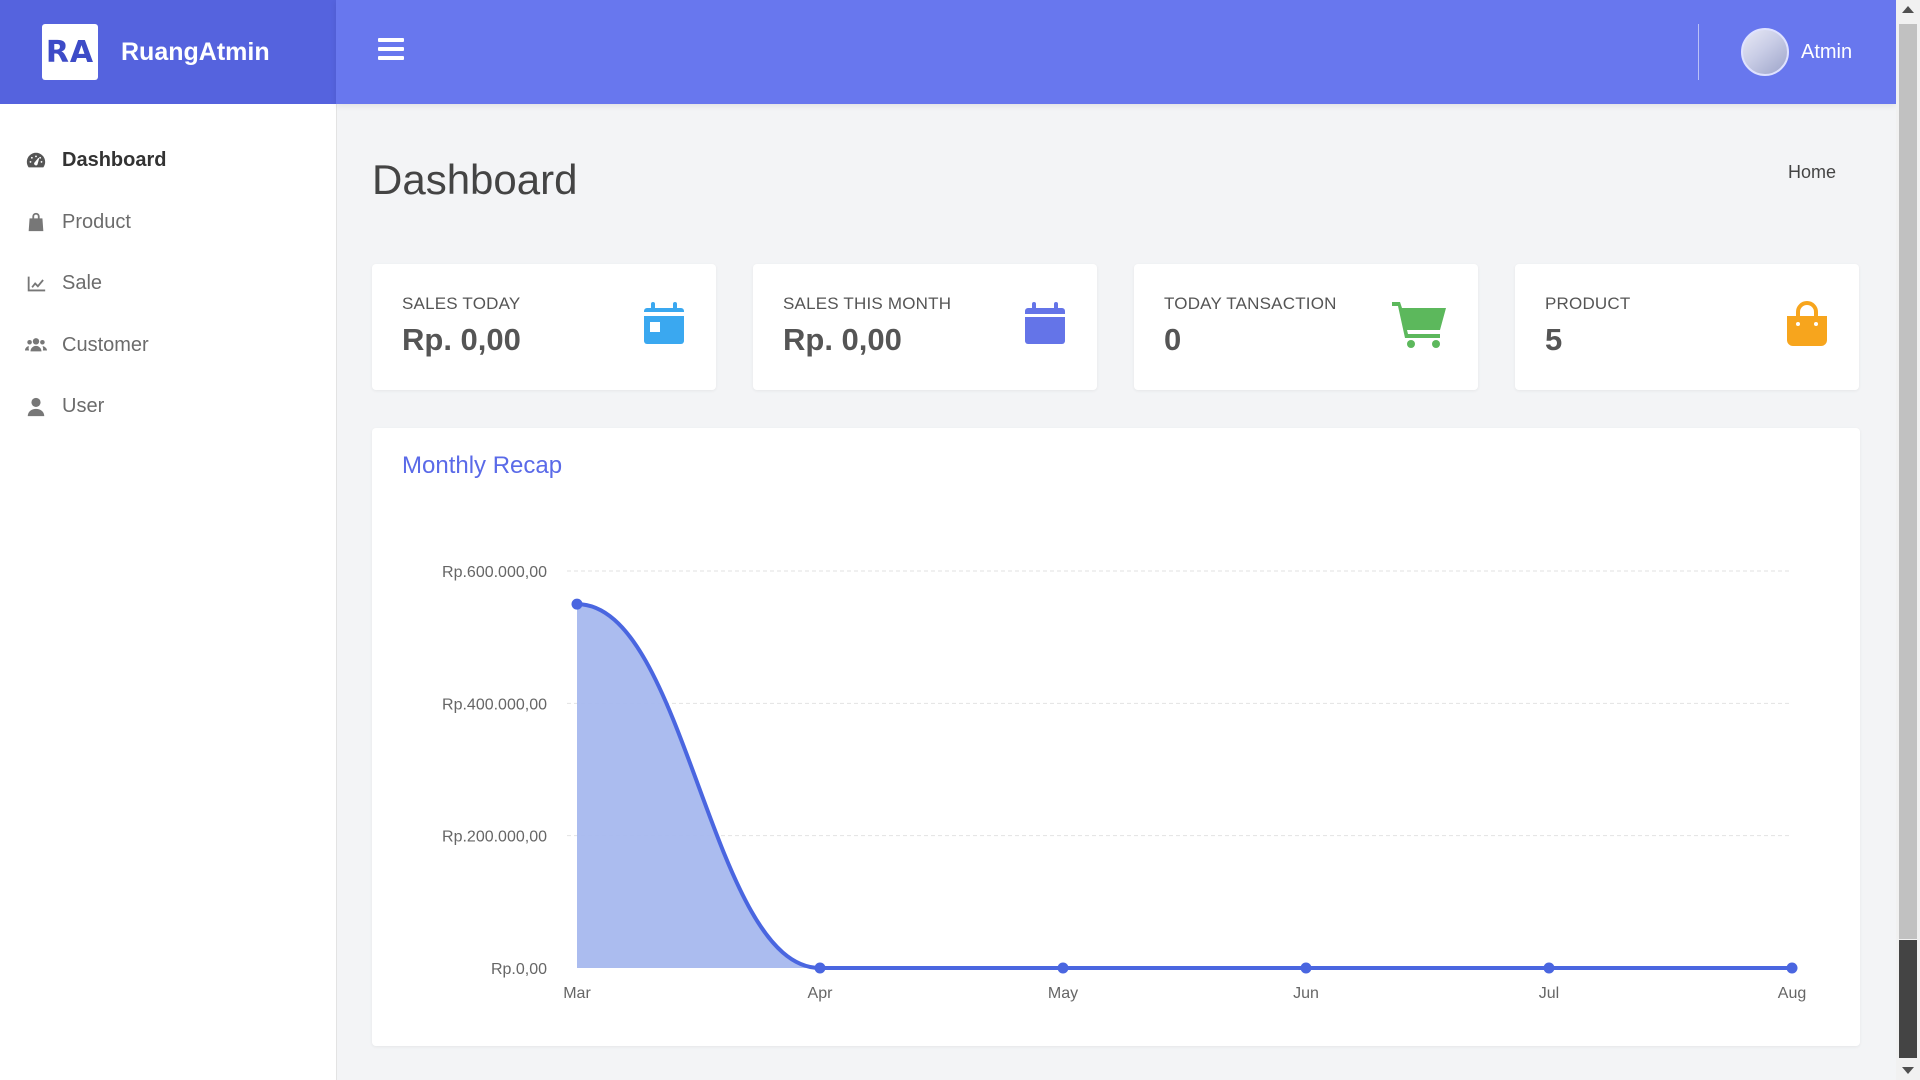 This screenshot has width=1920, height=1080. Describe the element at coordinates (96, 221) in the screenshot. I see `sidebar-item-label: Product` at that location.